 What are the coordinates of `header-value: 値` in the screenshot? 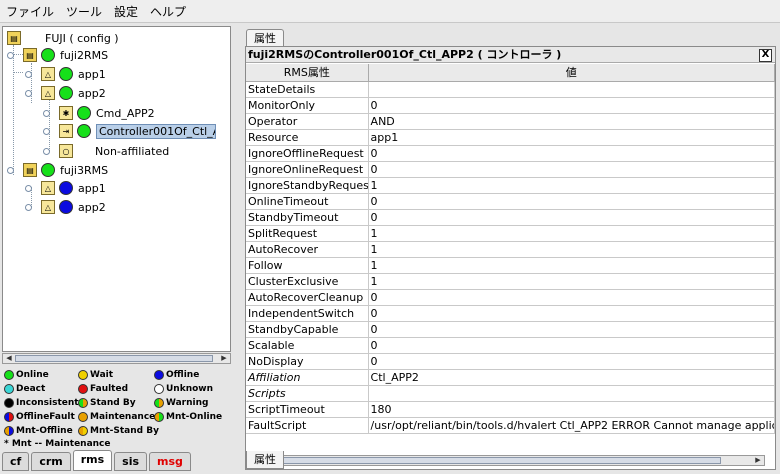 It's located at (572, 72).